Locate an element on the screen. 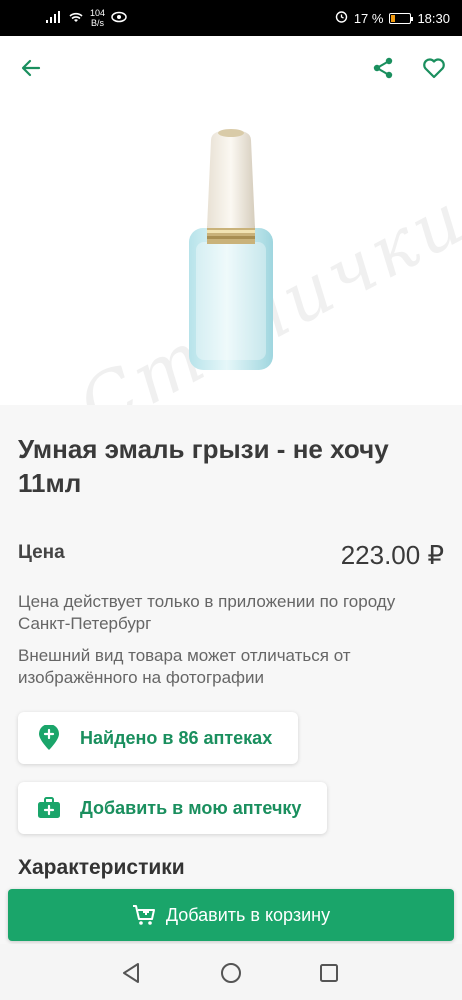 Image resolution: width=462 pixels, height=1000 pixels. system-nav-bar is located at coordinates (231, 972).